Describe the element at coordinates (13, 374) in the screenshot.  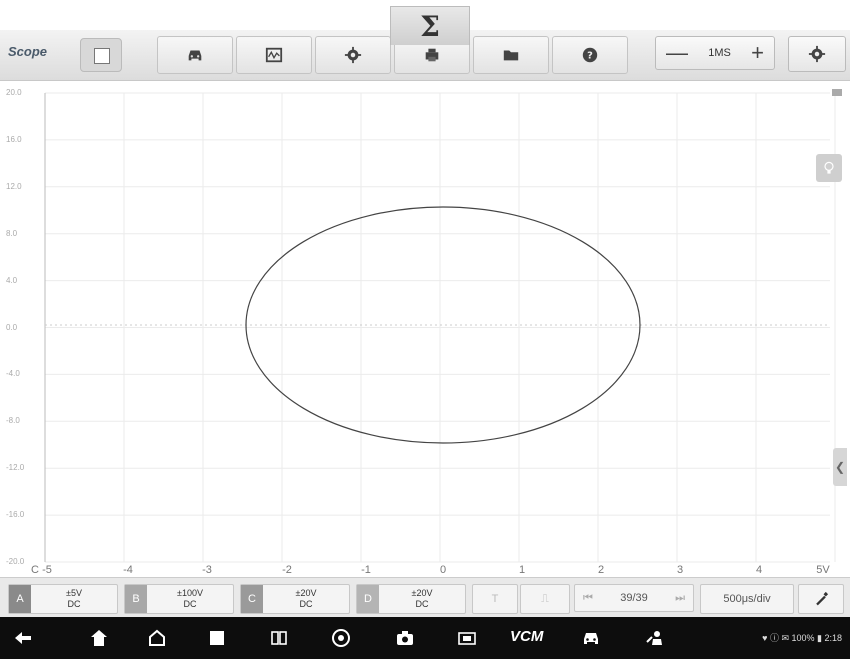
I see `y-tick-label: -4.0` at that location.